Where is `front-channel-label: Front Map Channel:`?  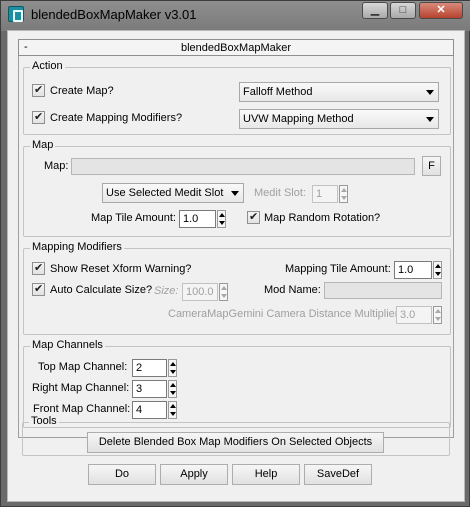 front-channel-label: Front Map Channel: is located at coordinates (82, 409).